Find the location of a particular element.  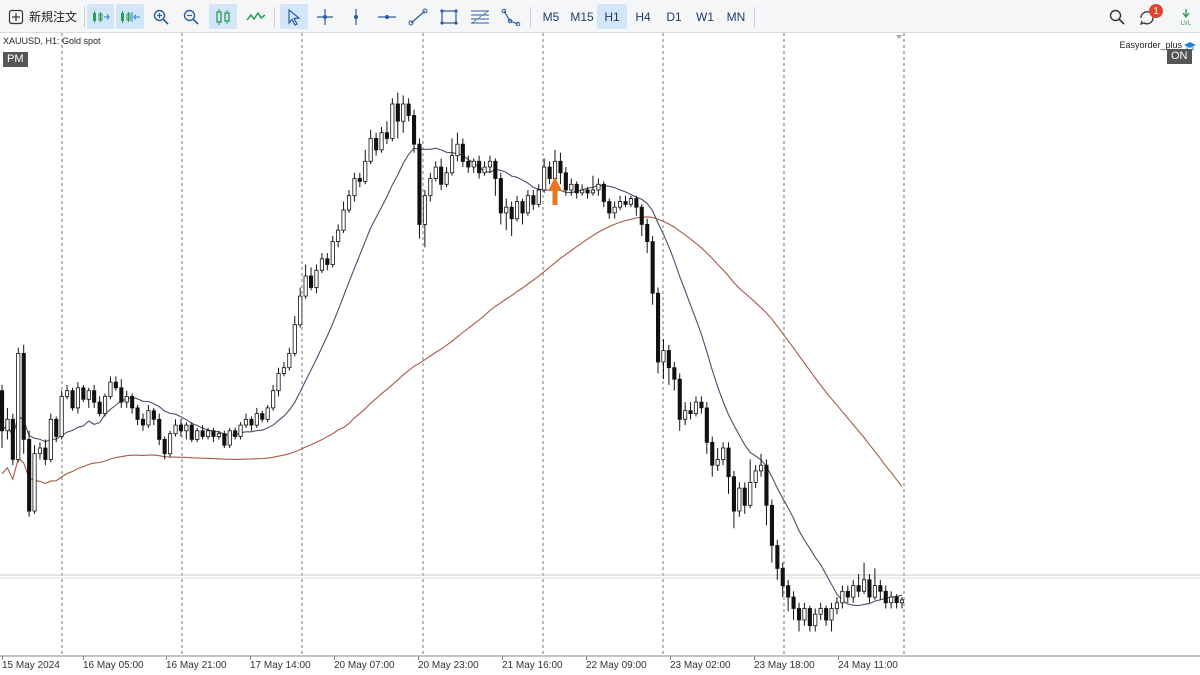

level-button: LVL is located at coordinates (1186, 16).